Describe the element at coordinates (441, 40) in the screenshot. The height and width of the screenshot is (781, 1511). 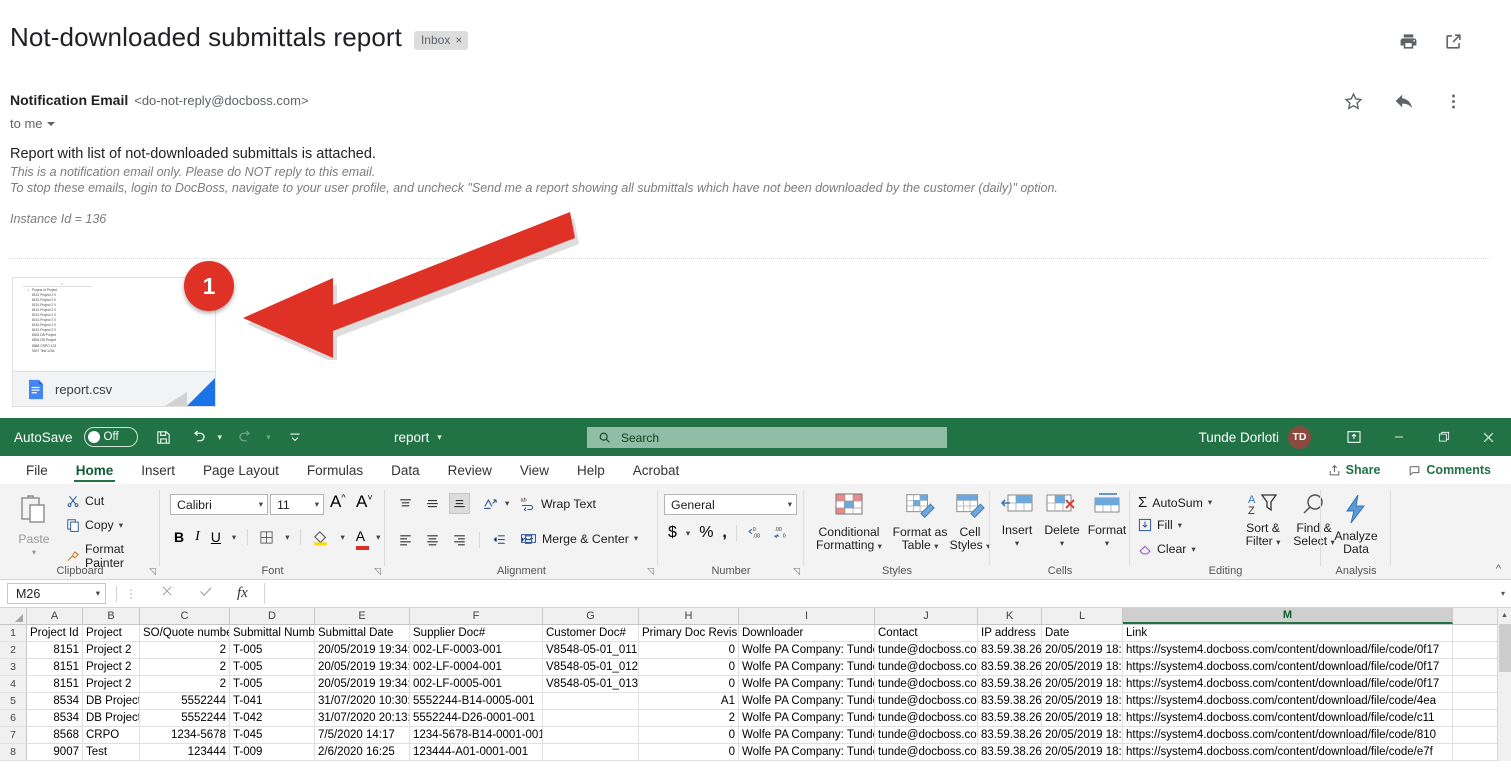
I see `inbox-label-chip: Inbox ×` at that location.